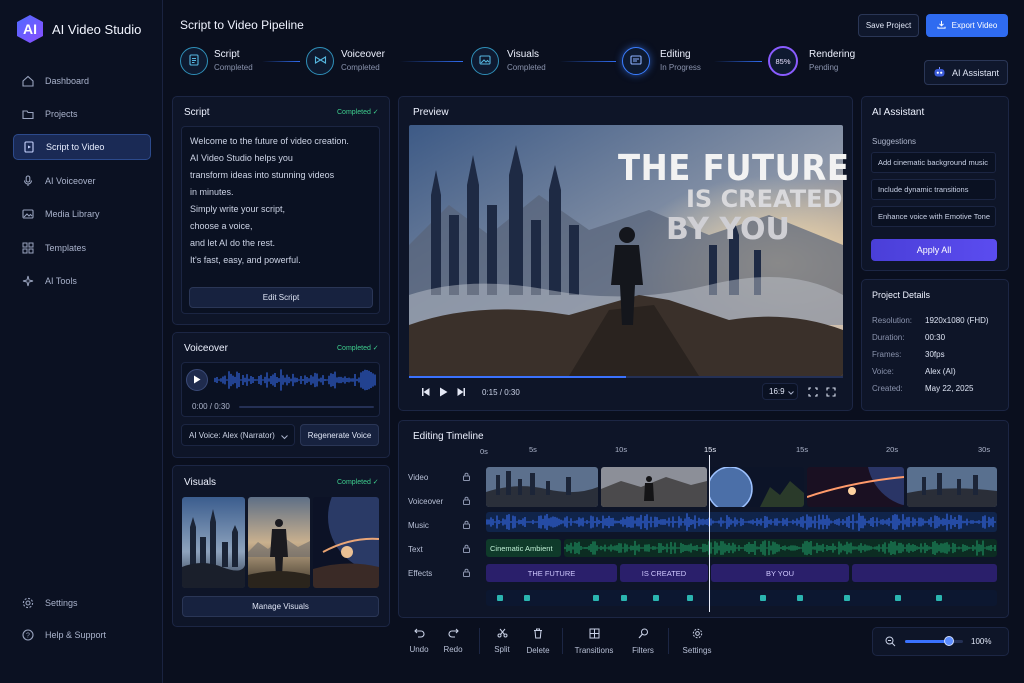 This screenshot has width=1024, height=683. Describe the element at coordinates (780, 573) in the screenshot. I see `text-clip: BY YOU` at that location.